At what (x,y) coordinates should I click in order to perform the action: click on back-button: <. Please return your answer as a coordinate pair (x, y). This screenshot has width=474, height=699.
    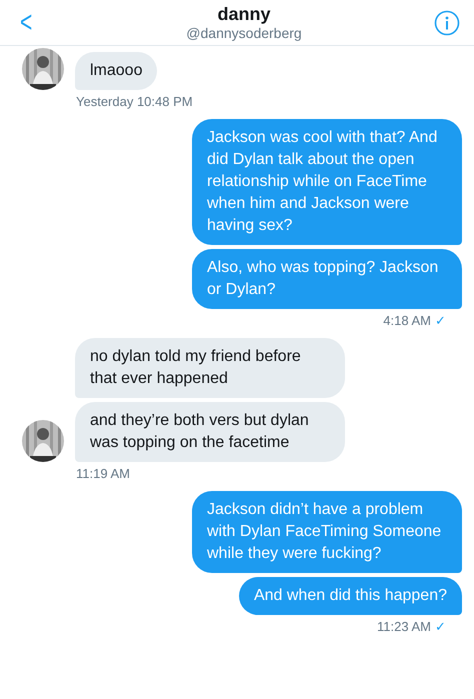
    Looking at the image, I should click on (34, 23).